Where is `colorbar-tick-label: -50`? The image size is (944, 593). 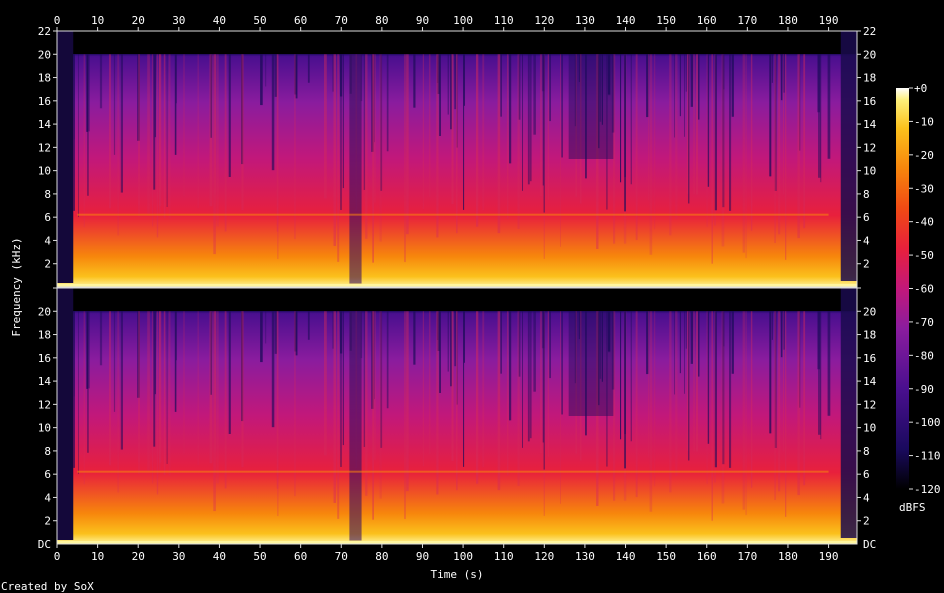
colorbar-tick-label: -50 is located at coordinates (924, 255).